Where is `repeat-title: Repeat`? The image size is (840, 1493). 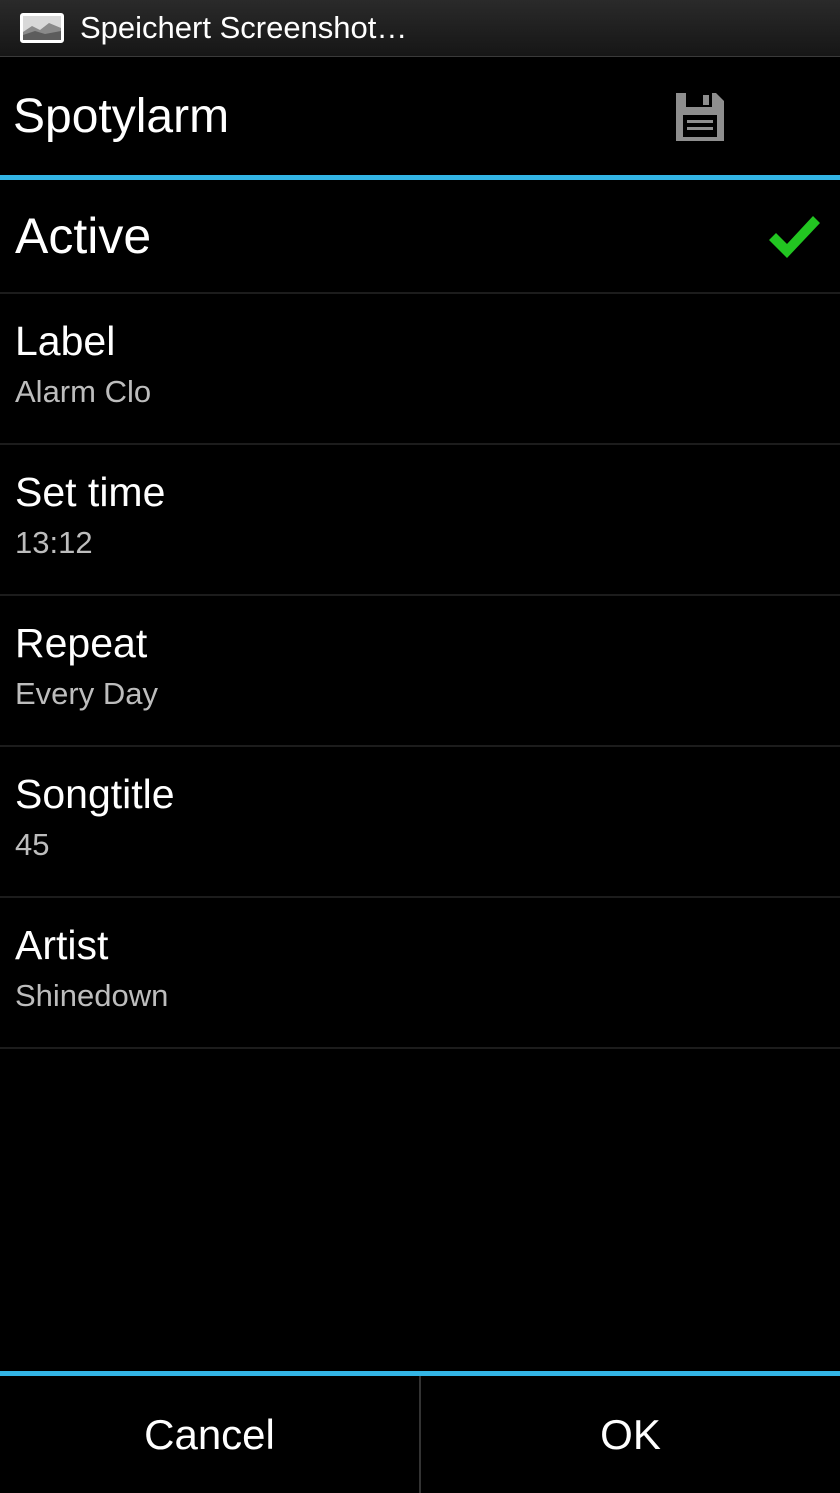
repeat-title: Repeat is located at coordinates (81, 643).